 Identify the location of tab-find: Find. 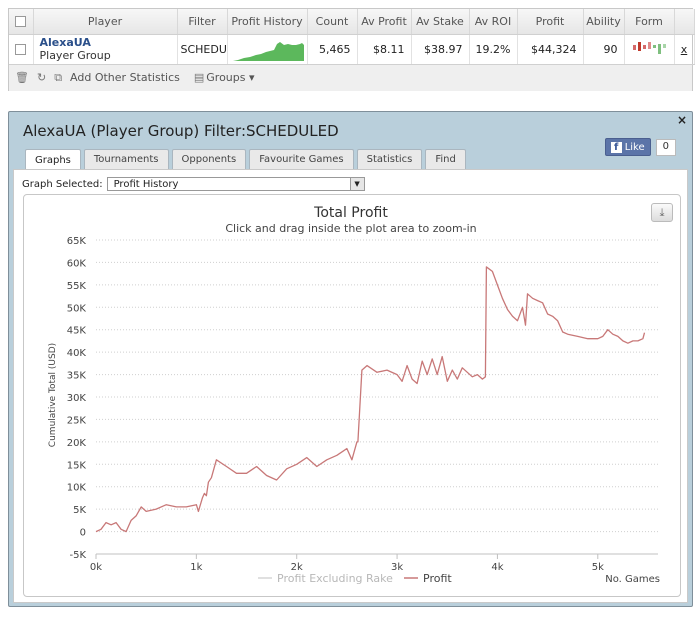
(445, 159).